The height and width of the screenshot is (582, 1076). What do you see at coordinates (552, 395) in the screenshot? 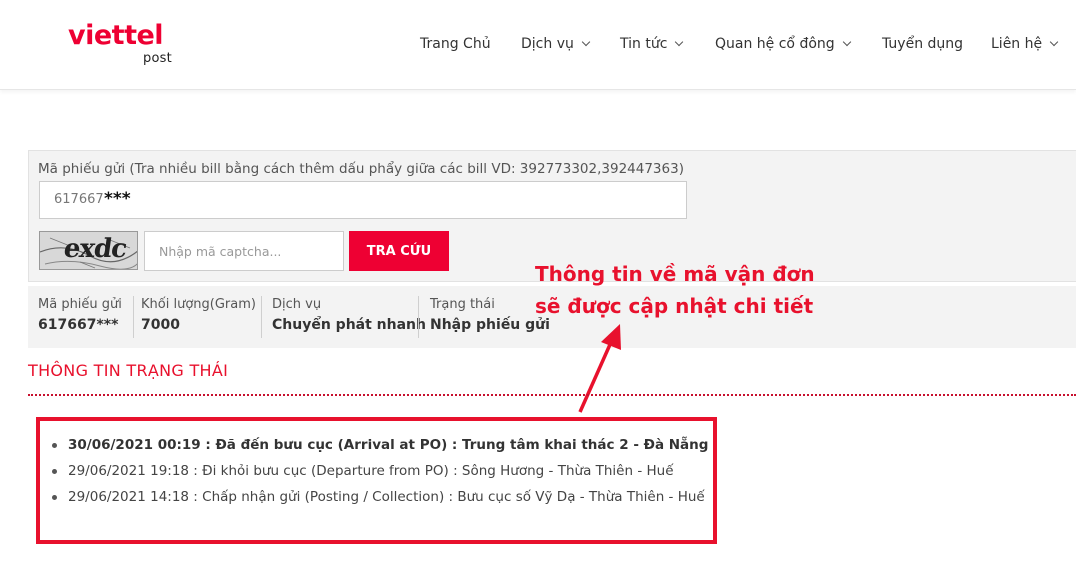
I see `section-divider` at bounding box center [552, 395].